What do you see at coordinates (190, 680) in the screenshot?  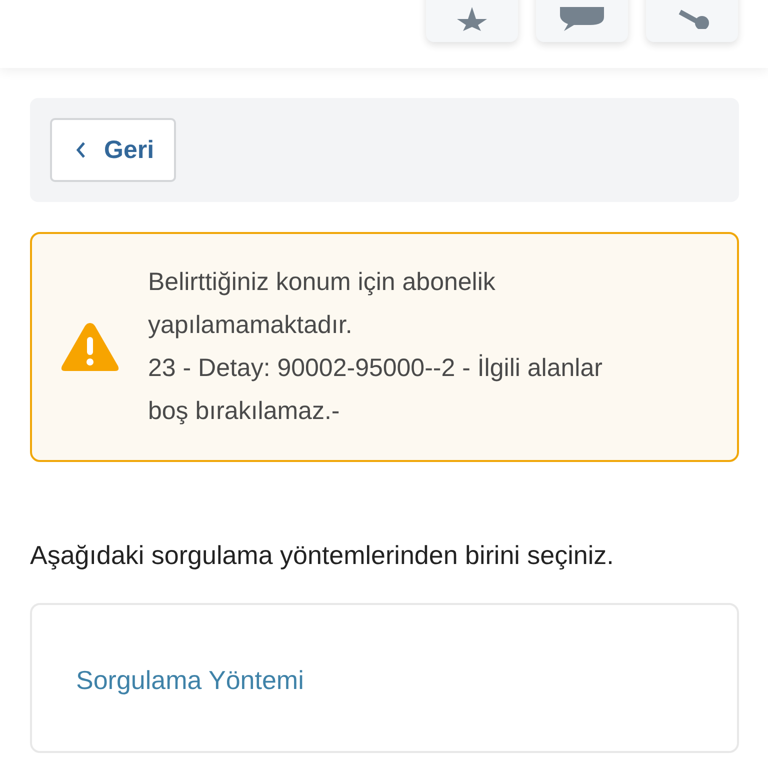 I see `card-title: Sorgulama Yöntemi` at bounding box center [190, 680].